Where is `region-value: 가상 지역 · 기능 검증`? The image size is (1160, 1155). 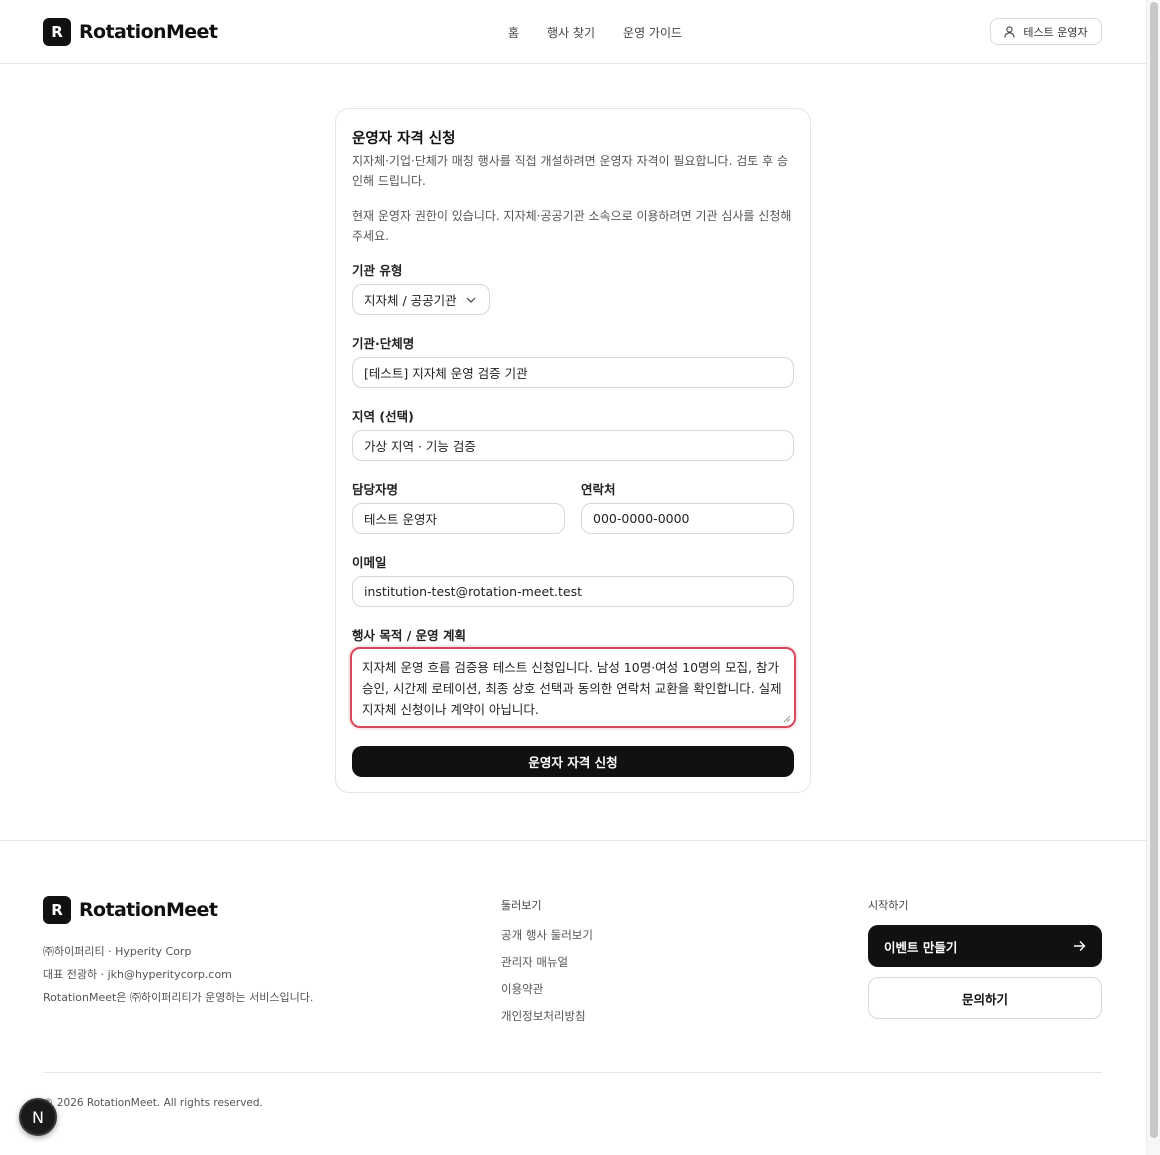 region-value: 가상 지역 · 기능 검증 is located at coordinates (420, 446).